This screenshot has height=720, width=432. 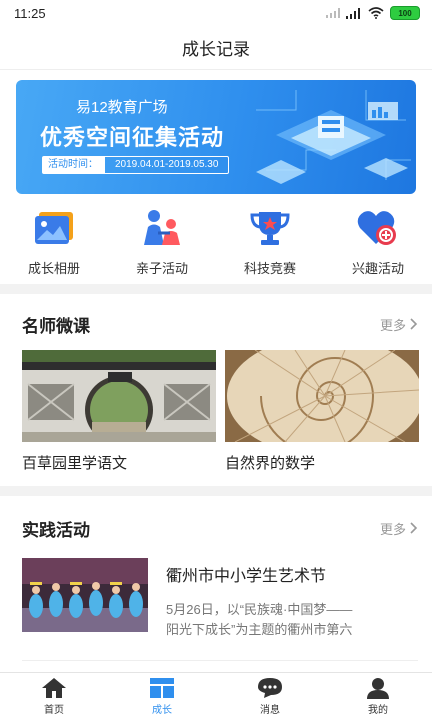 I want to click on profile-icon, so click(x=378, y=688).